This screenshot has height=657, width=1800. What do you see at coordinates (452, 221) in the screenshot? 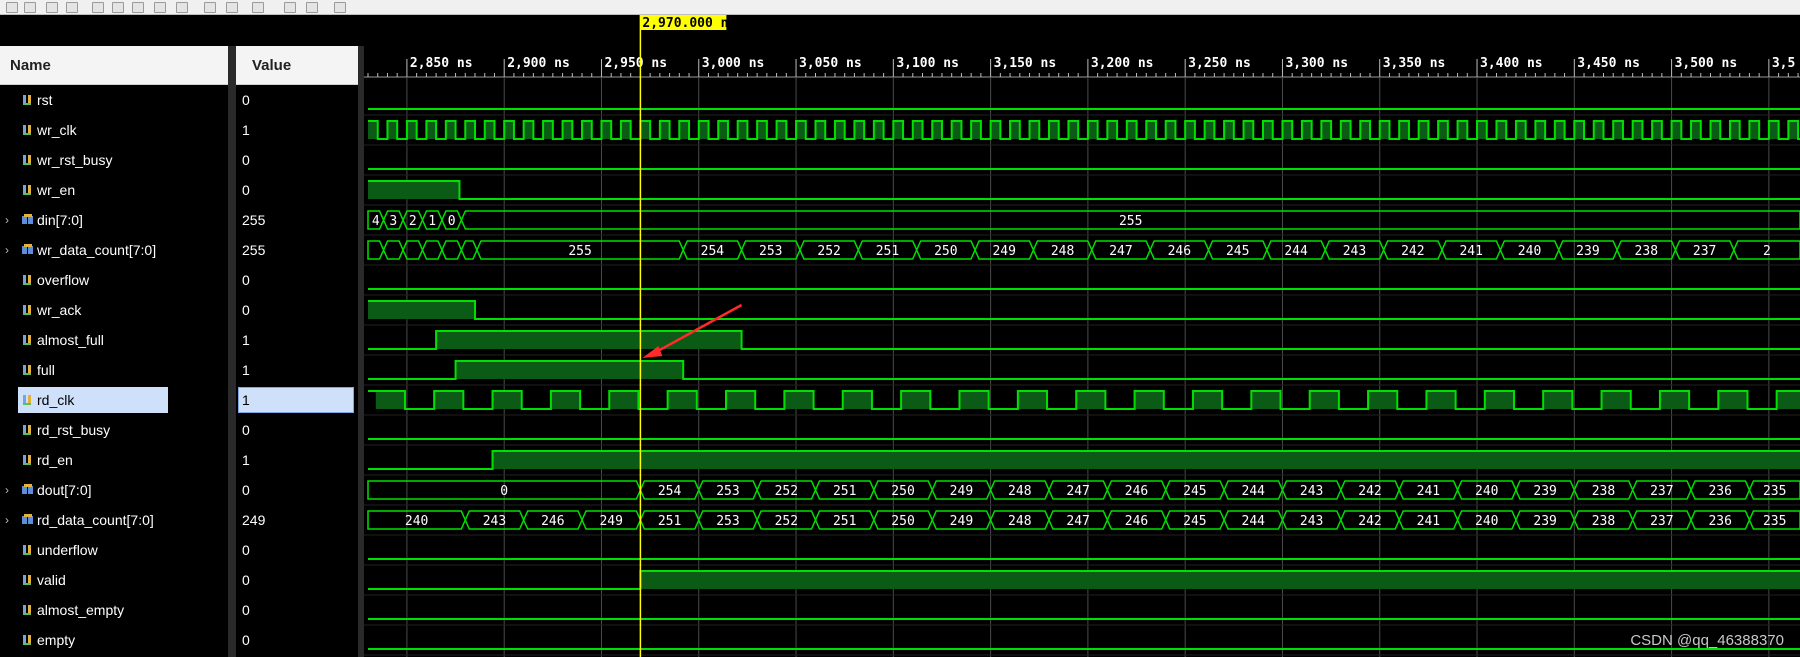
I see `bus-value-label: 0` at bounding box center [452, 221].